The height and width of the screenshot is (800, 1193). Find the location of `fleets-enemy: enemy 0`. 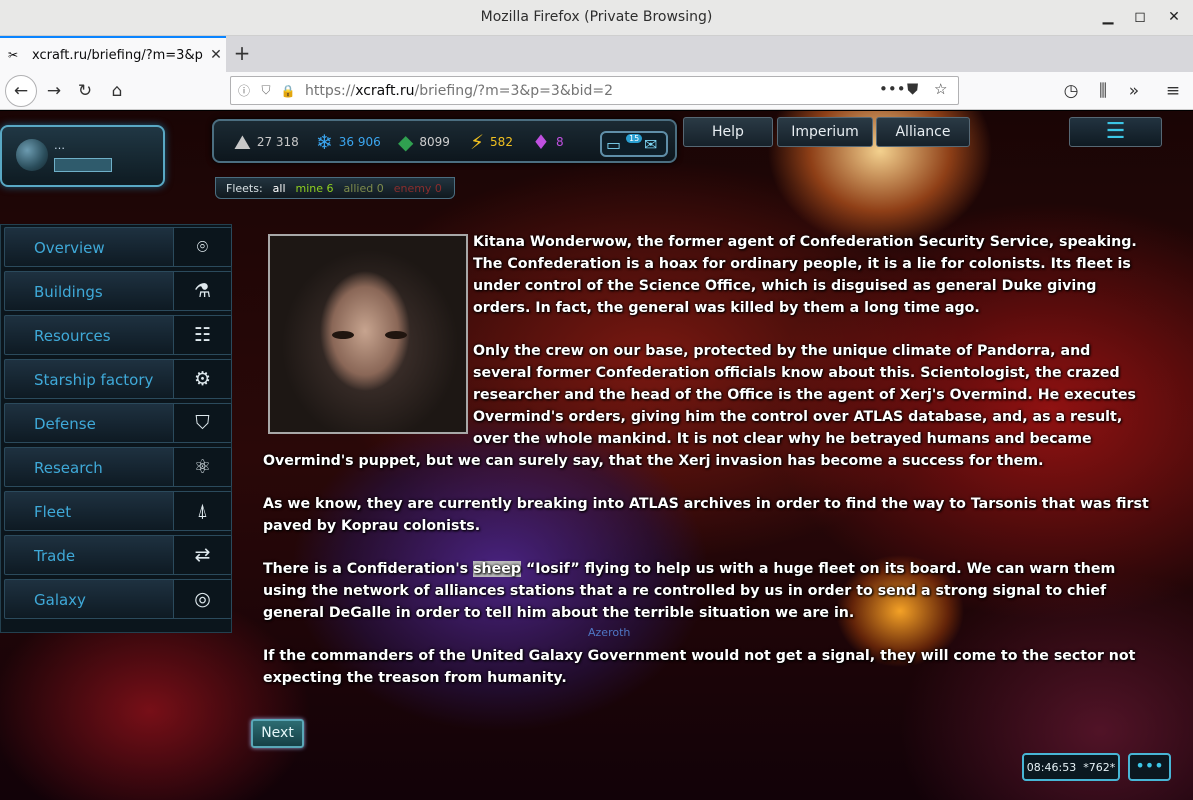

fleets-enemy: enemy 0 is located at coordinates (418, 188).